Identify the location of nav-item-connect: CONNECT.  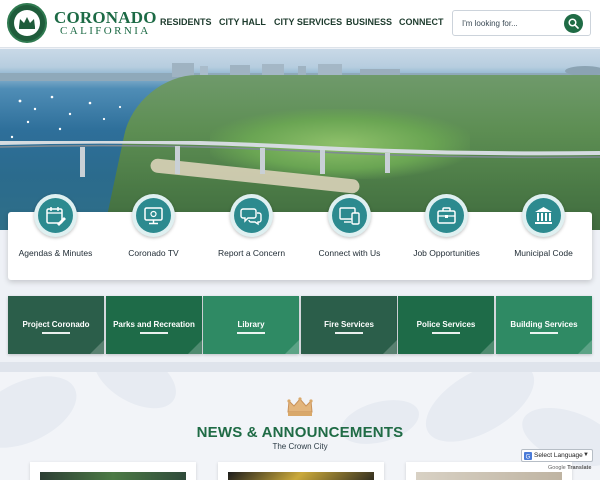
(421, 22).